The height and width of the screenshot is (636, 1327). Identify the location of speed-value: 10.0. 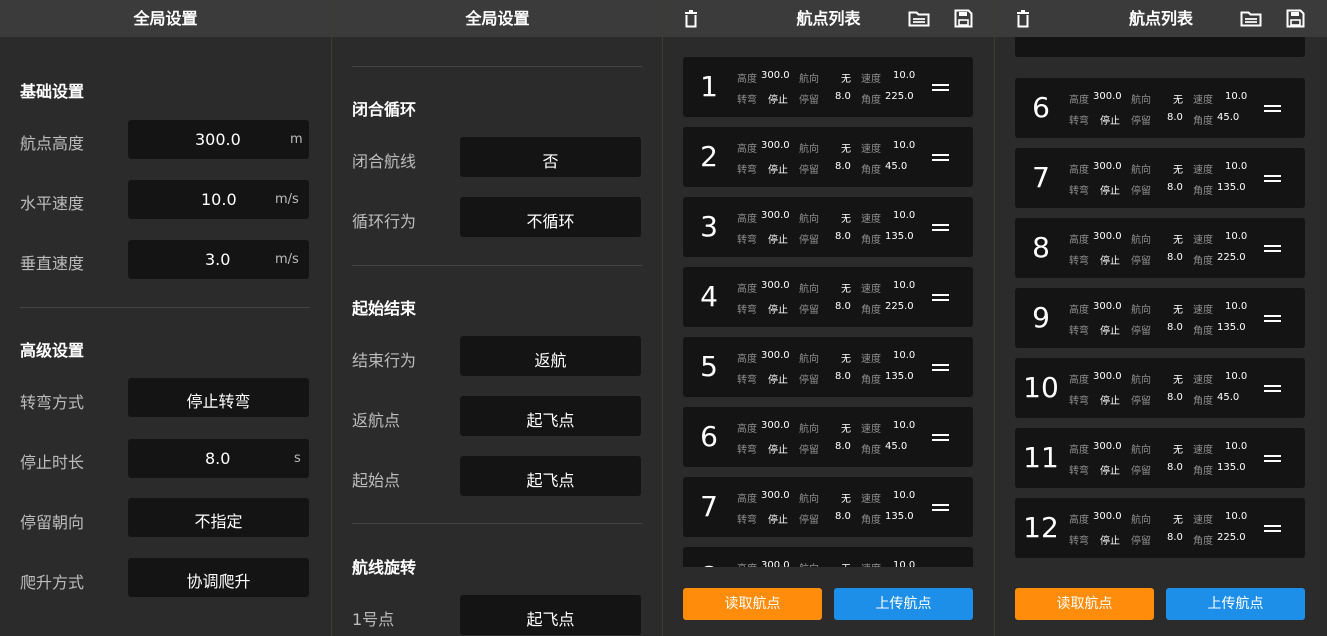
(904, 495).